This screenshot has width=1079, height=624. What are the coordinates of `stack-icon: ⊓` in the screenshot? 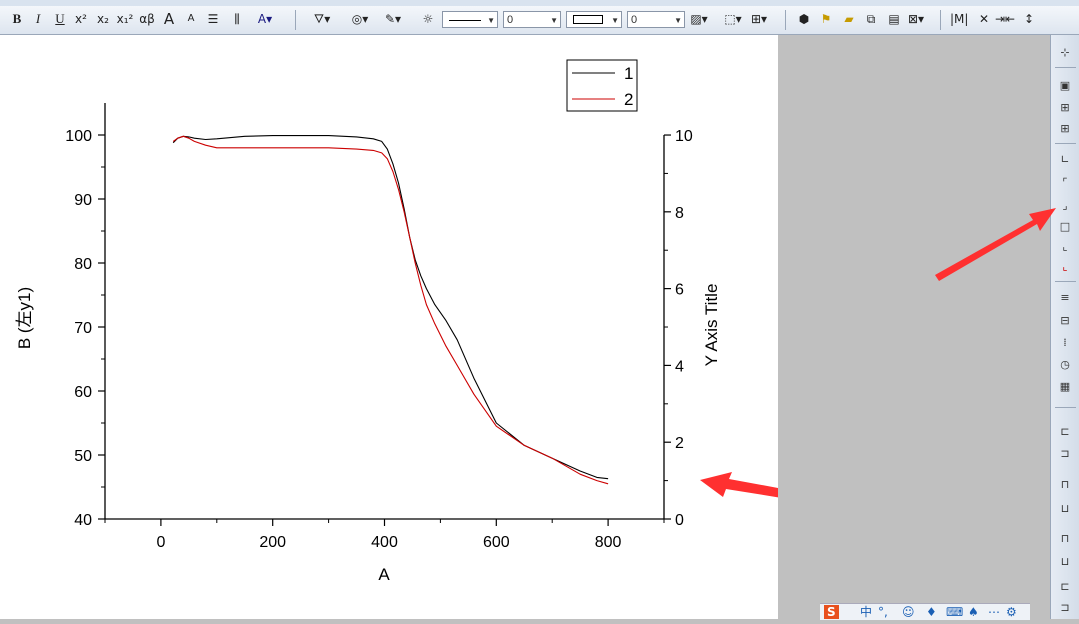 It's located at (1065, 539).